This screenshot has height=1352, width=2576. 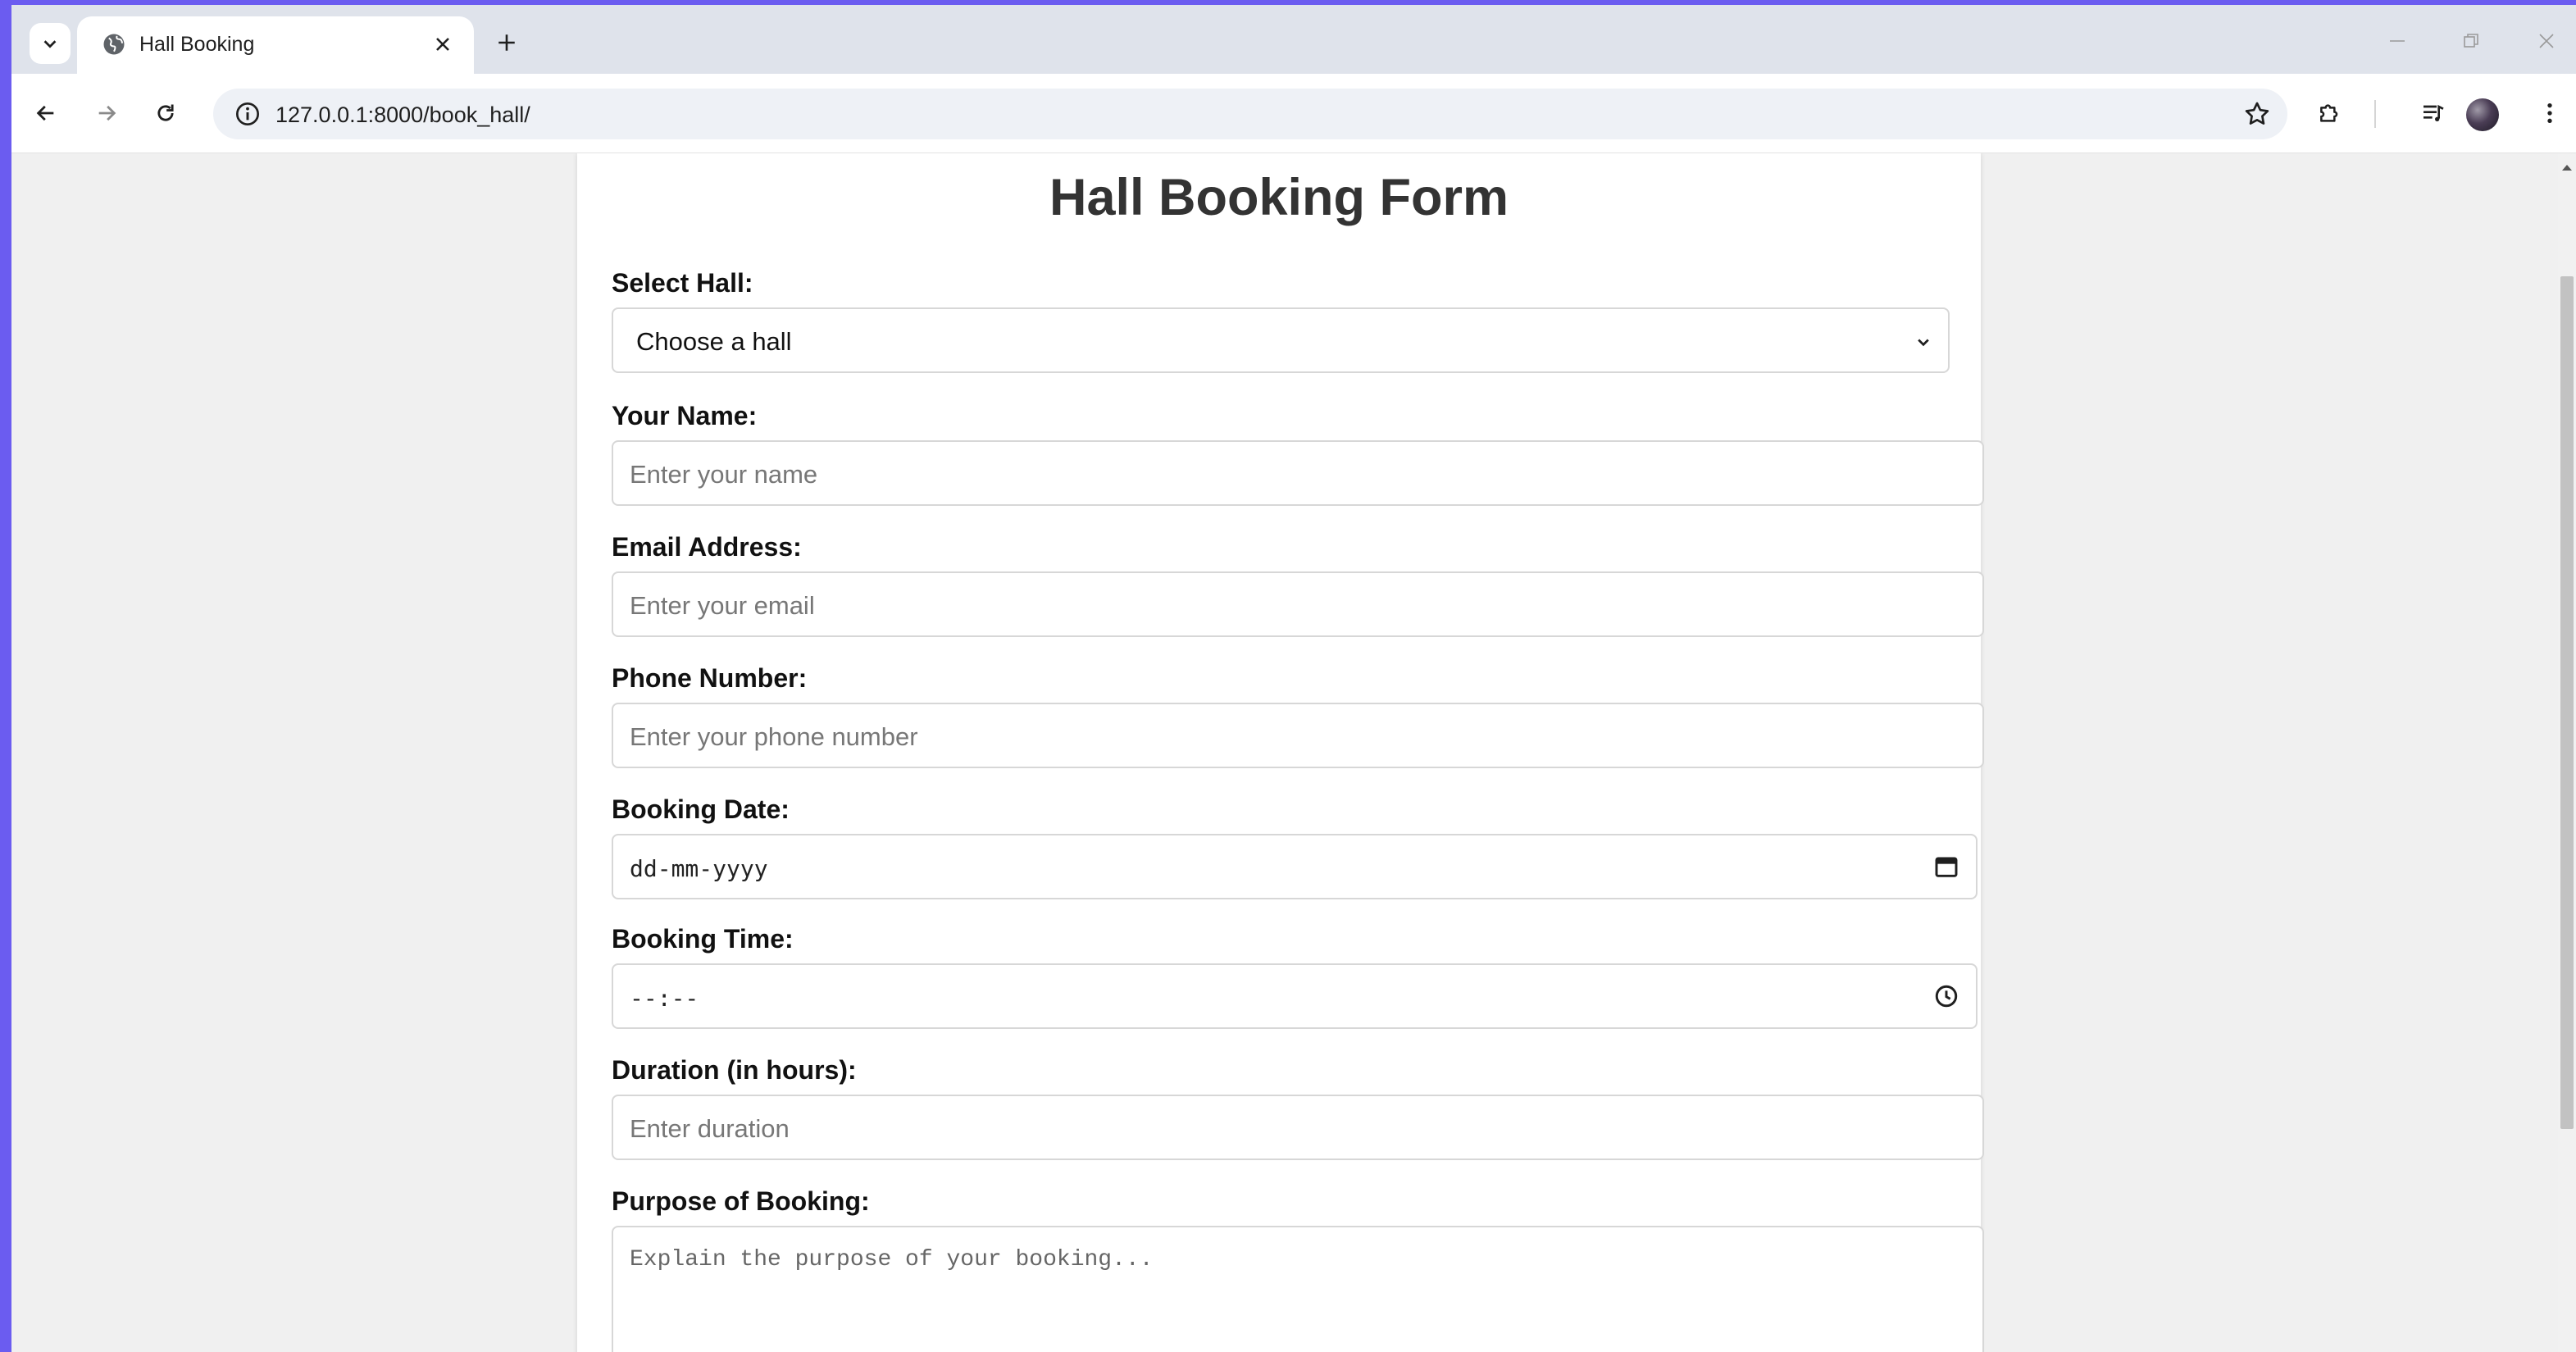 What do you see at coordinates (275, 45) in the screenshot?
I see `active-tab: Hall Booking` at bounding box center [275, 45].